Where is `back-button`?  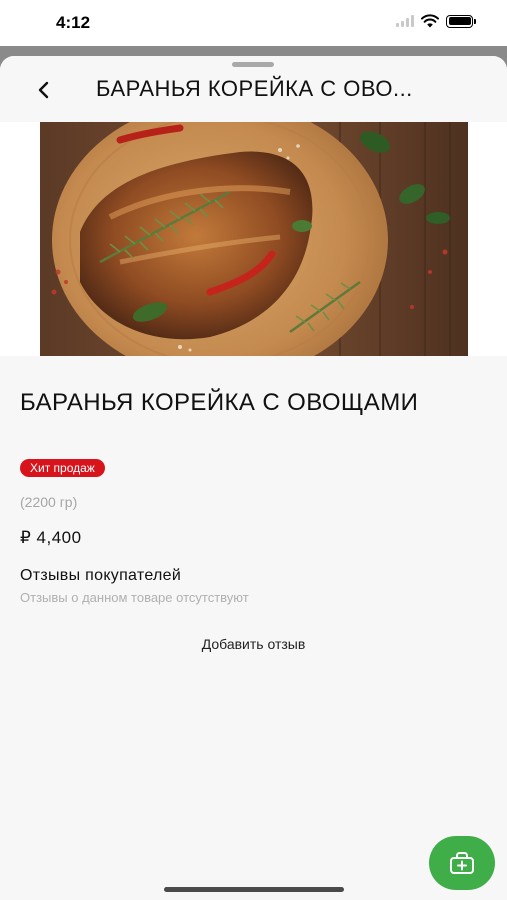
back-button is located at coordinates (44, 90).